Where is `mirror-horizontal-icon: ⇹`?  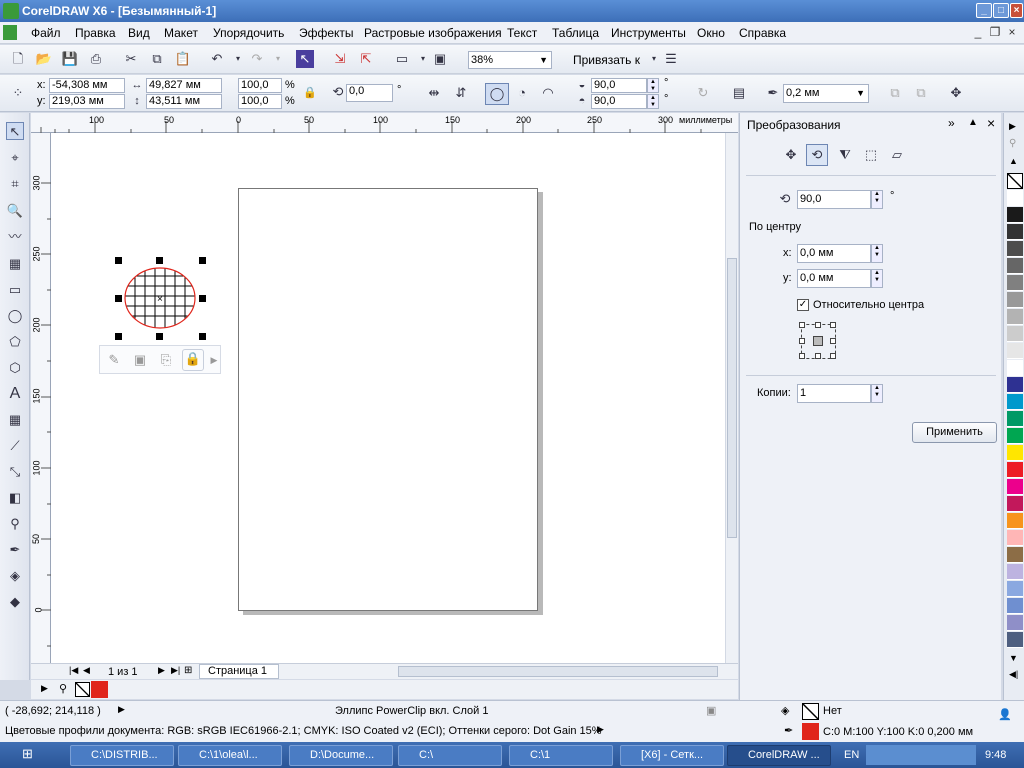
mirror-horizontal-icon: ⇹ is located at coordinates (434, 93).